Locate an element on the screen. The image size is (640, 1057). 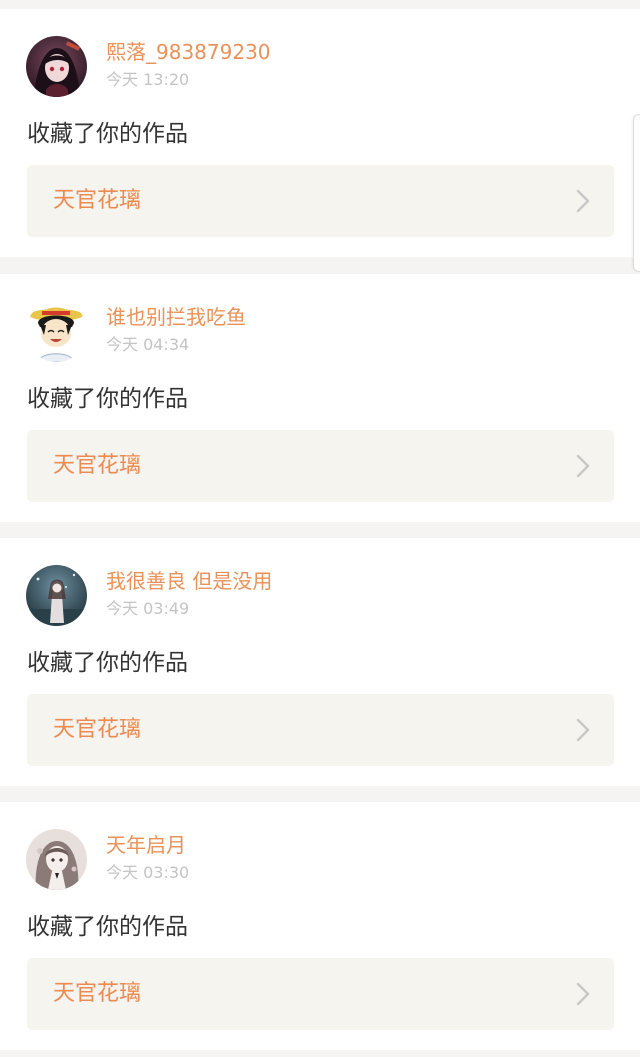
username: 熙落_983879230 is located at coordinates (188, 52).